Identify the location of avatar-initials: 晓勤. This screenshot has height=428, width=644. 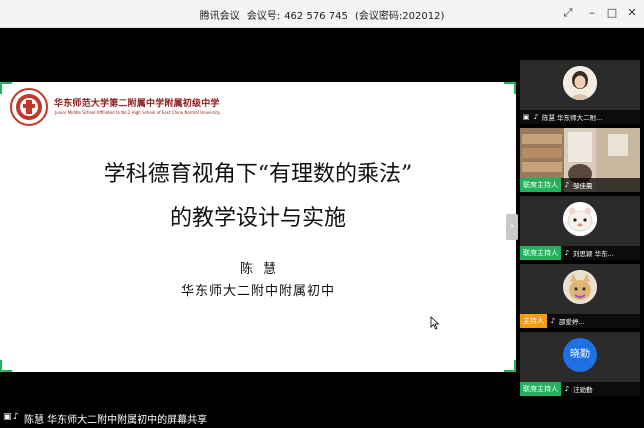
(580, 354).